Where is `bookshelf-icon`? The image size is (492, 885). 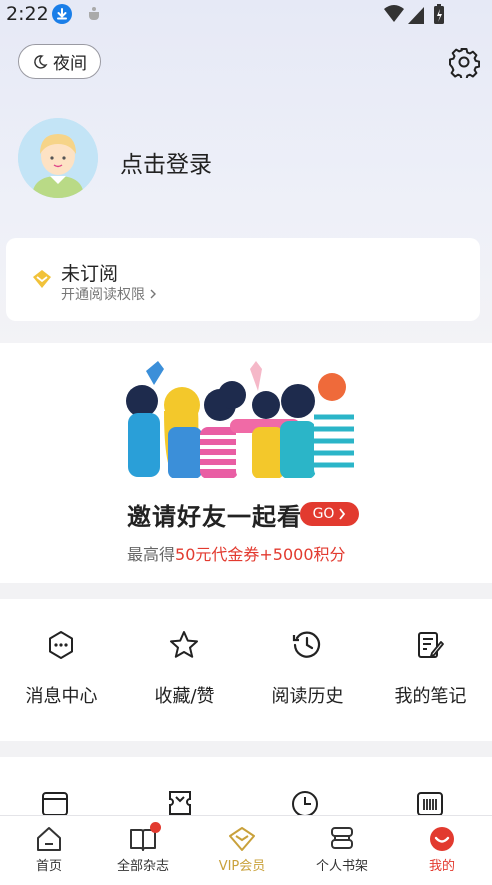 bookshelf-icon is located at coordinates (342, 839).